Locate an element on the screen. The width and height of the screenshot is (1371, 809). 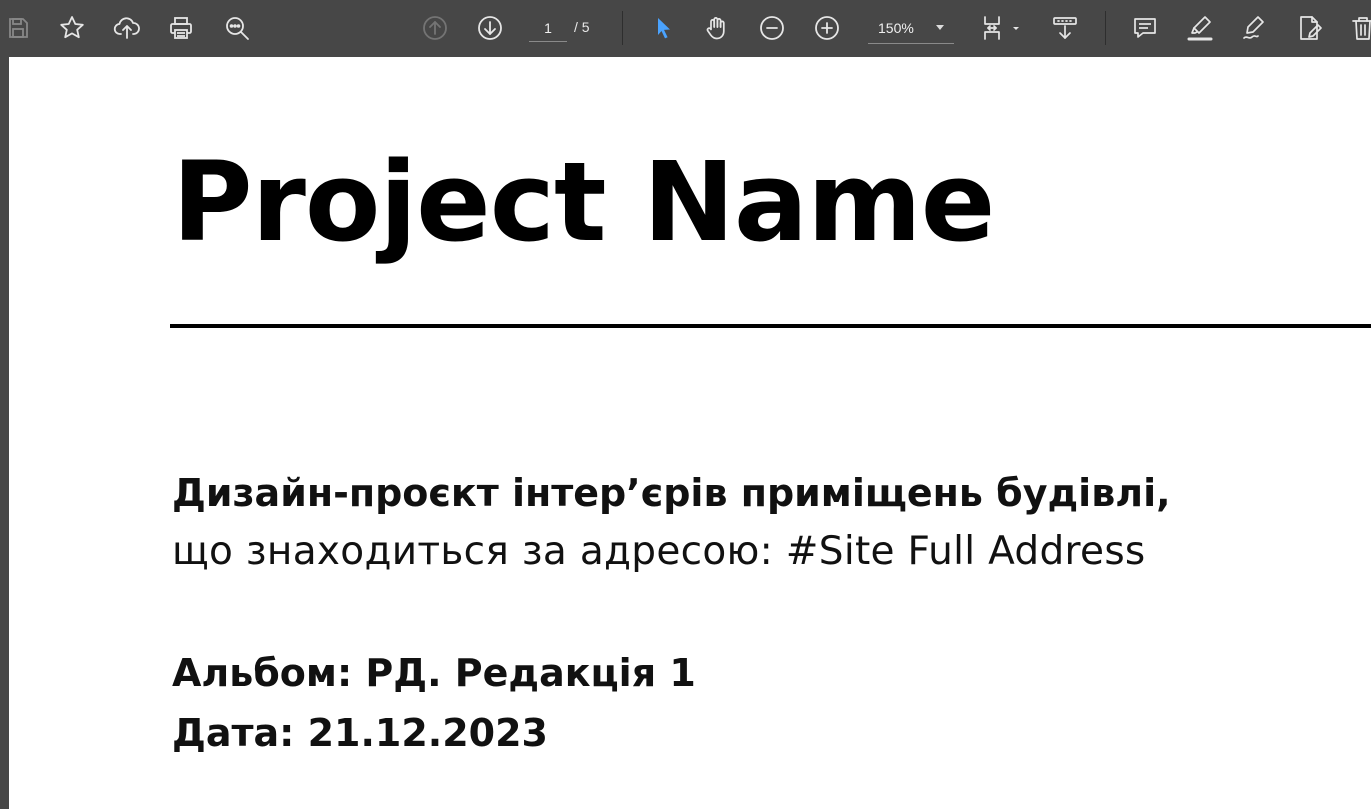
zoom-level-value: 150% is located at coordinates (896, 28).